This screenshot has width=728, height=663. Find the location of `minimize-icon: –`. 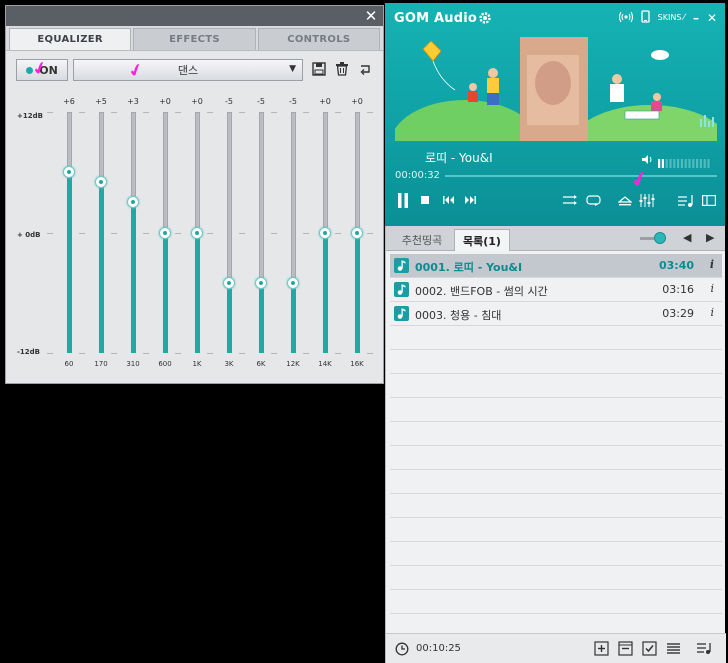

minimize-icon: – is located at coordinates (696, 18).